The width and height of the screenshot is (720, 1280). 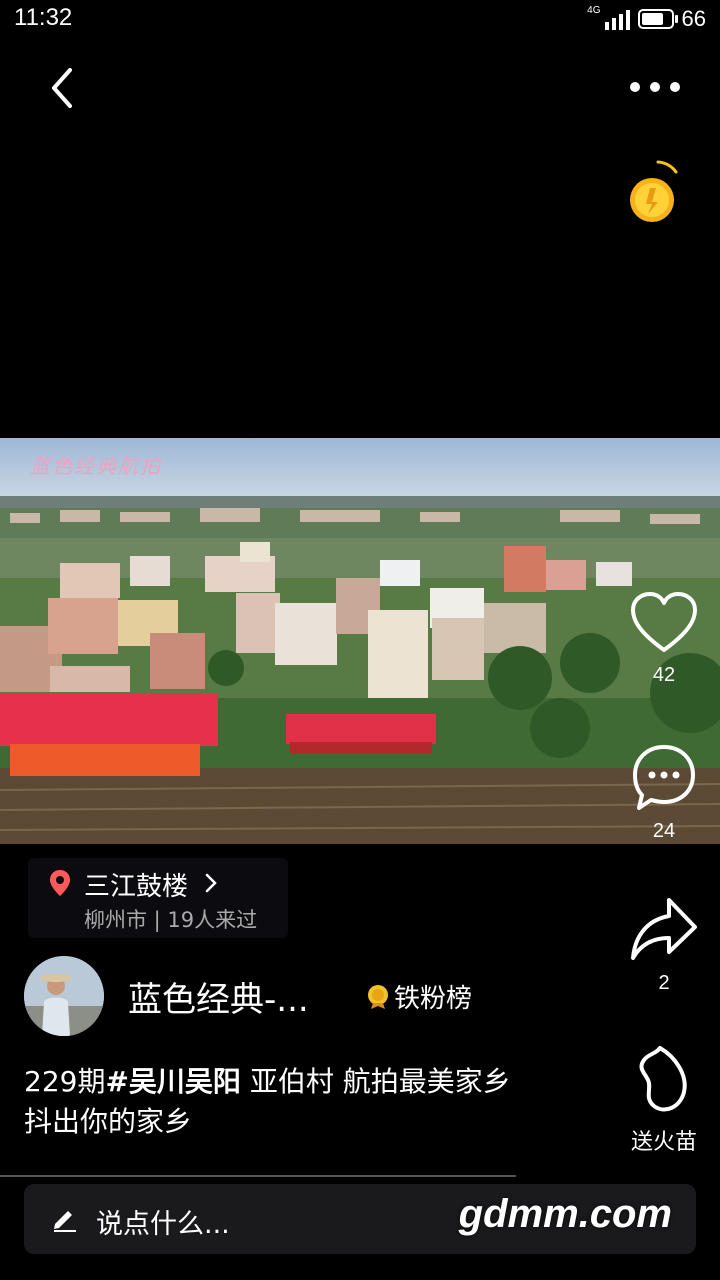 I want to click on site-watermark: gdmm.com, so click(x=565, y=1214).